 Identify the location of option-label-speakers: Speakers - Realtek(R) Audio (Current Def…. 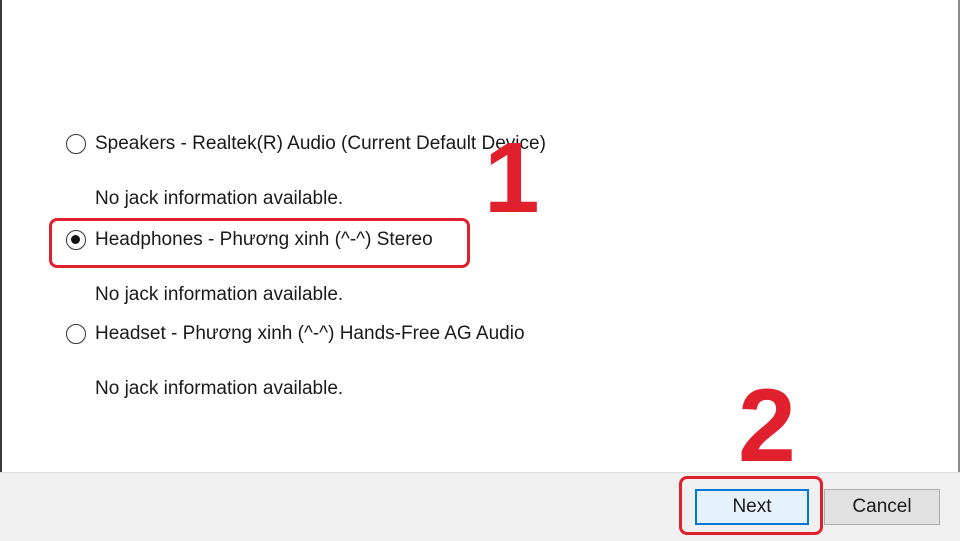
(320, 143).